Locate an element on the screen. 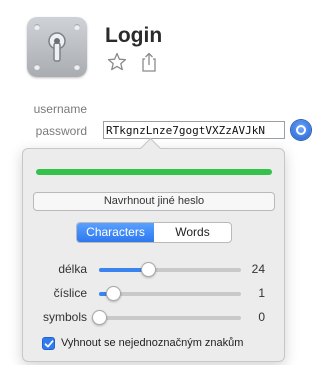 Image resolution: width=327 pixels, height=365 pixels. symbols-slider is located at coordinates (170, 318).